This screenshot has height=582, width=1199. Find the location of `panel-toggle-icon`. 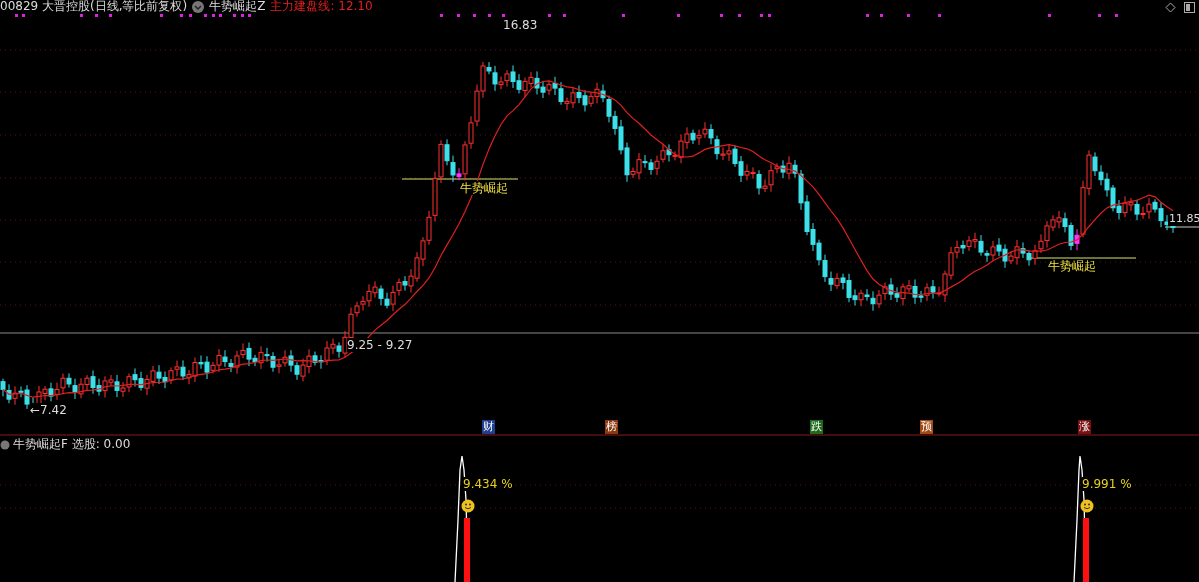

panel-toggle-icon is located at coordinates (1189, 7).